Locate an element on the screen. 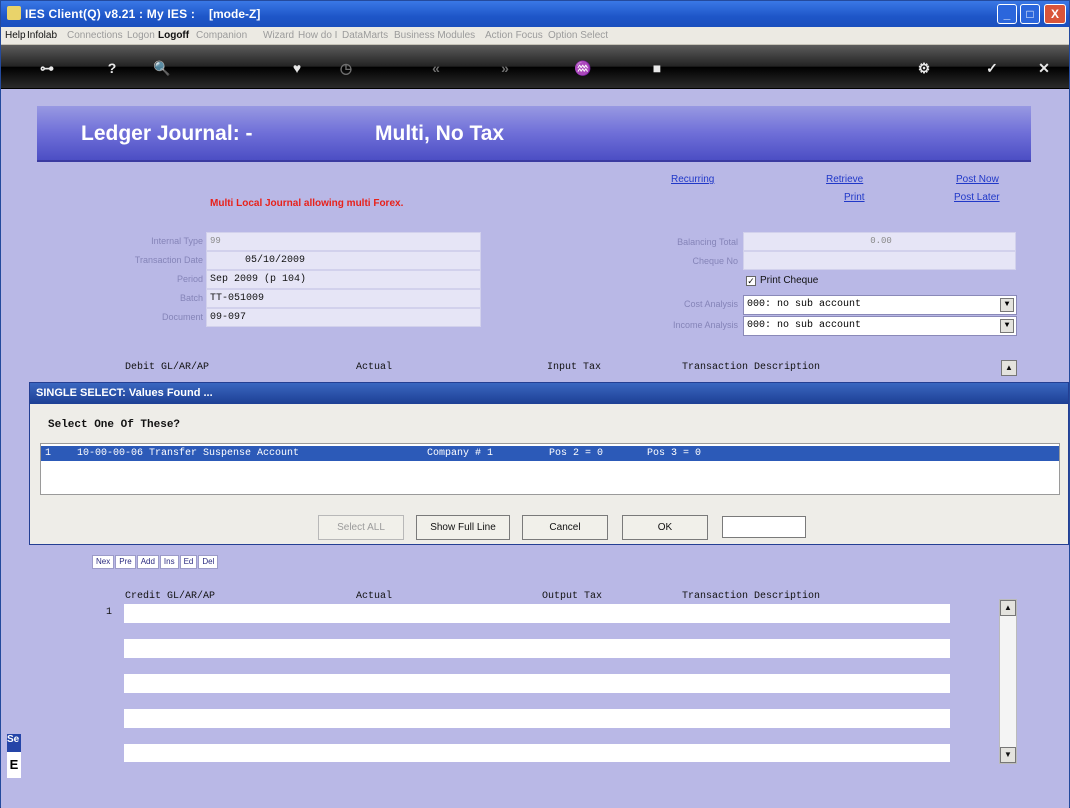 The height and width of the screenshot is (808, 1070). cost-analysis-select: 000: no sub account ▼ is located at coordinates (880, 305).